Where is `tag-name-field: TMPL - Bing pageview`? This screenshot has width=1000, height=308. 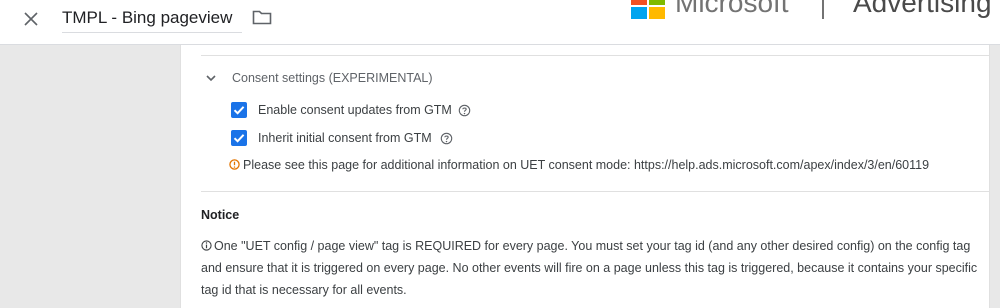
tag-name-field: TMPL - Bing pageview is located at coordinates (152, 19).